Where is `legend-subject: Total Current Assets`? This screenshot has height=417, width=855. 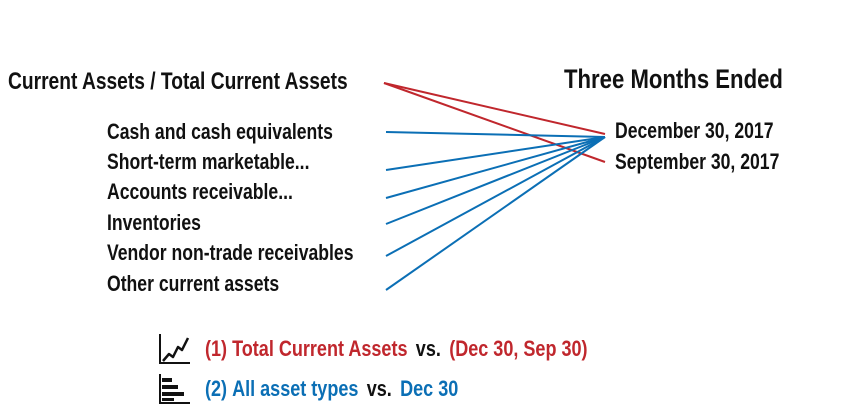
legend-subject: Total Current Assets is located at coordinates (320, 348).